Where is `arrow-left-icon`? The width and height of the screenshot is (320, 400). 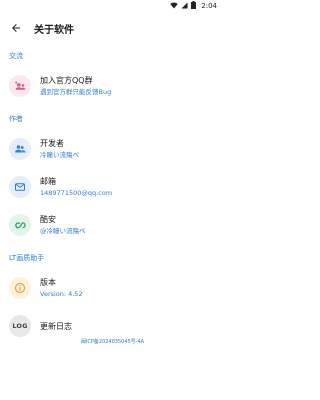
arrow-left-icon is located at coordinates (16, 28).